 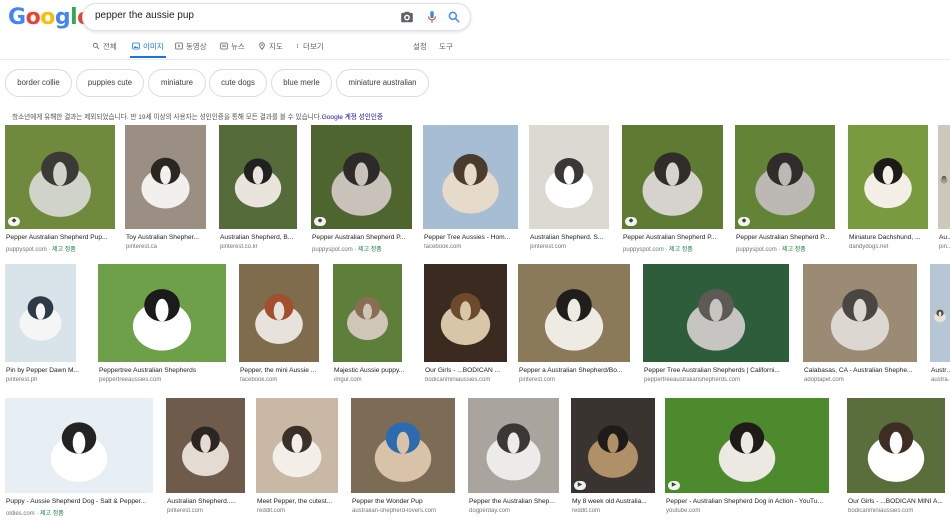 I want to click on chip-blue-merle: blue merle, so click(x=301, y=83).